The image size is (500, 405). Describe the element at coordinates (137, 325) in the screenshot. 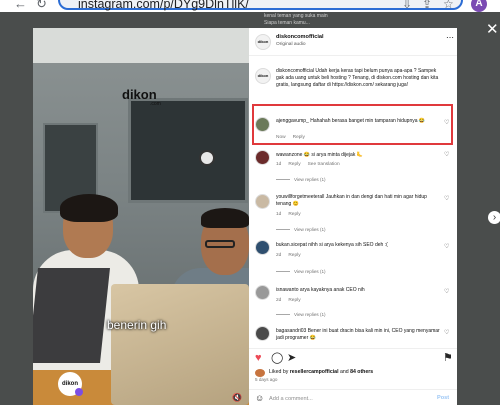

I see `video-caption: benerin gih` at that location.